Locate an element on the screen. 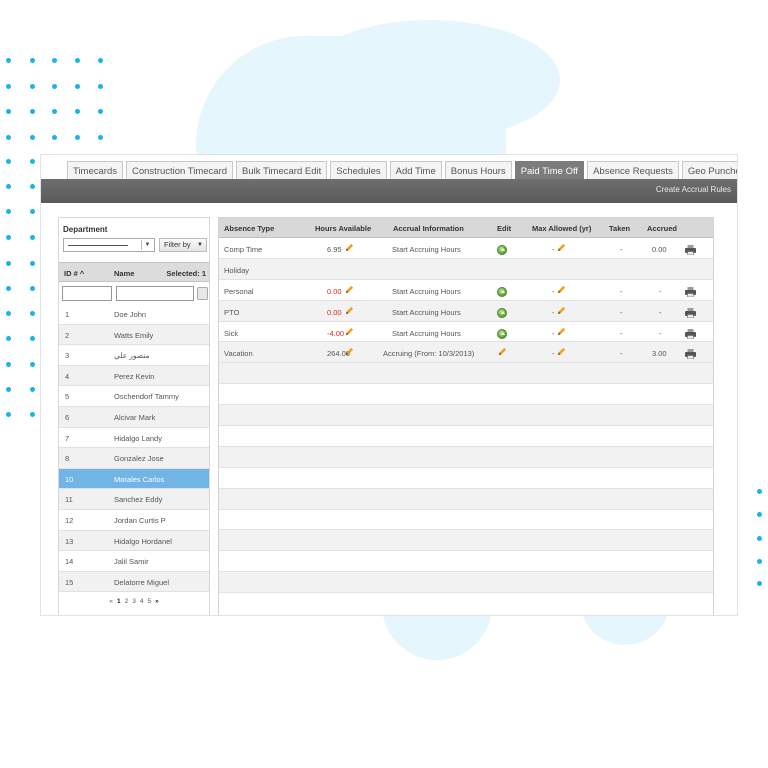 The width and height of the screenshot is (768, 768). create-accrual-rules-link: Create Accrual Rules is located at coordinates (693, 189).